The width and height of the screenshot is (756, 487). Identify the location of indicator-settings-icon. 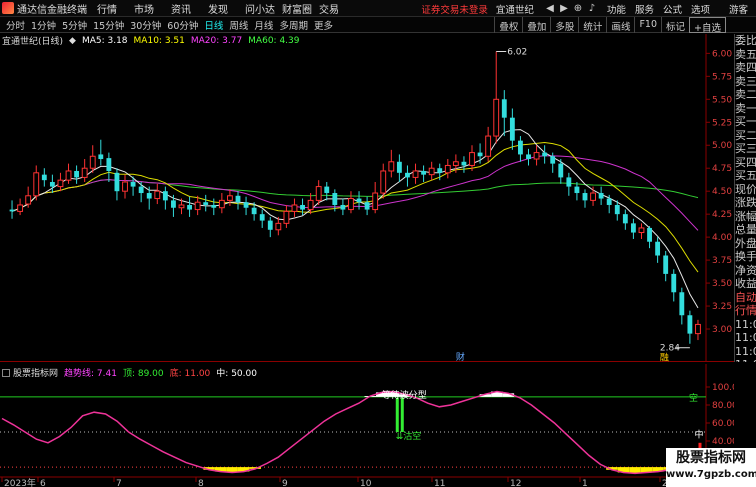
(6, 372).